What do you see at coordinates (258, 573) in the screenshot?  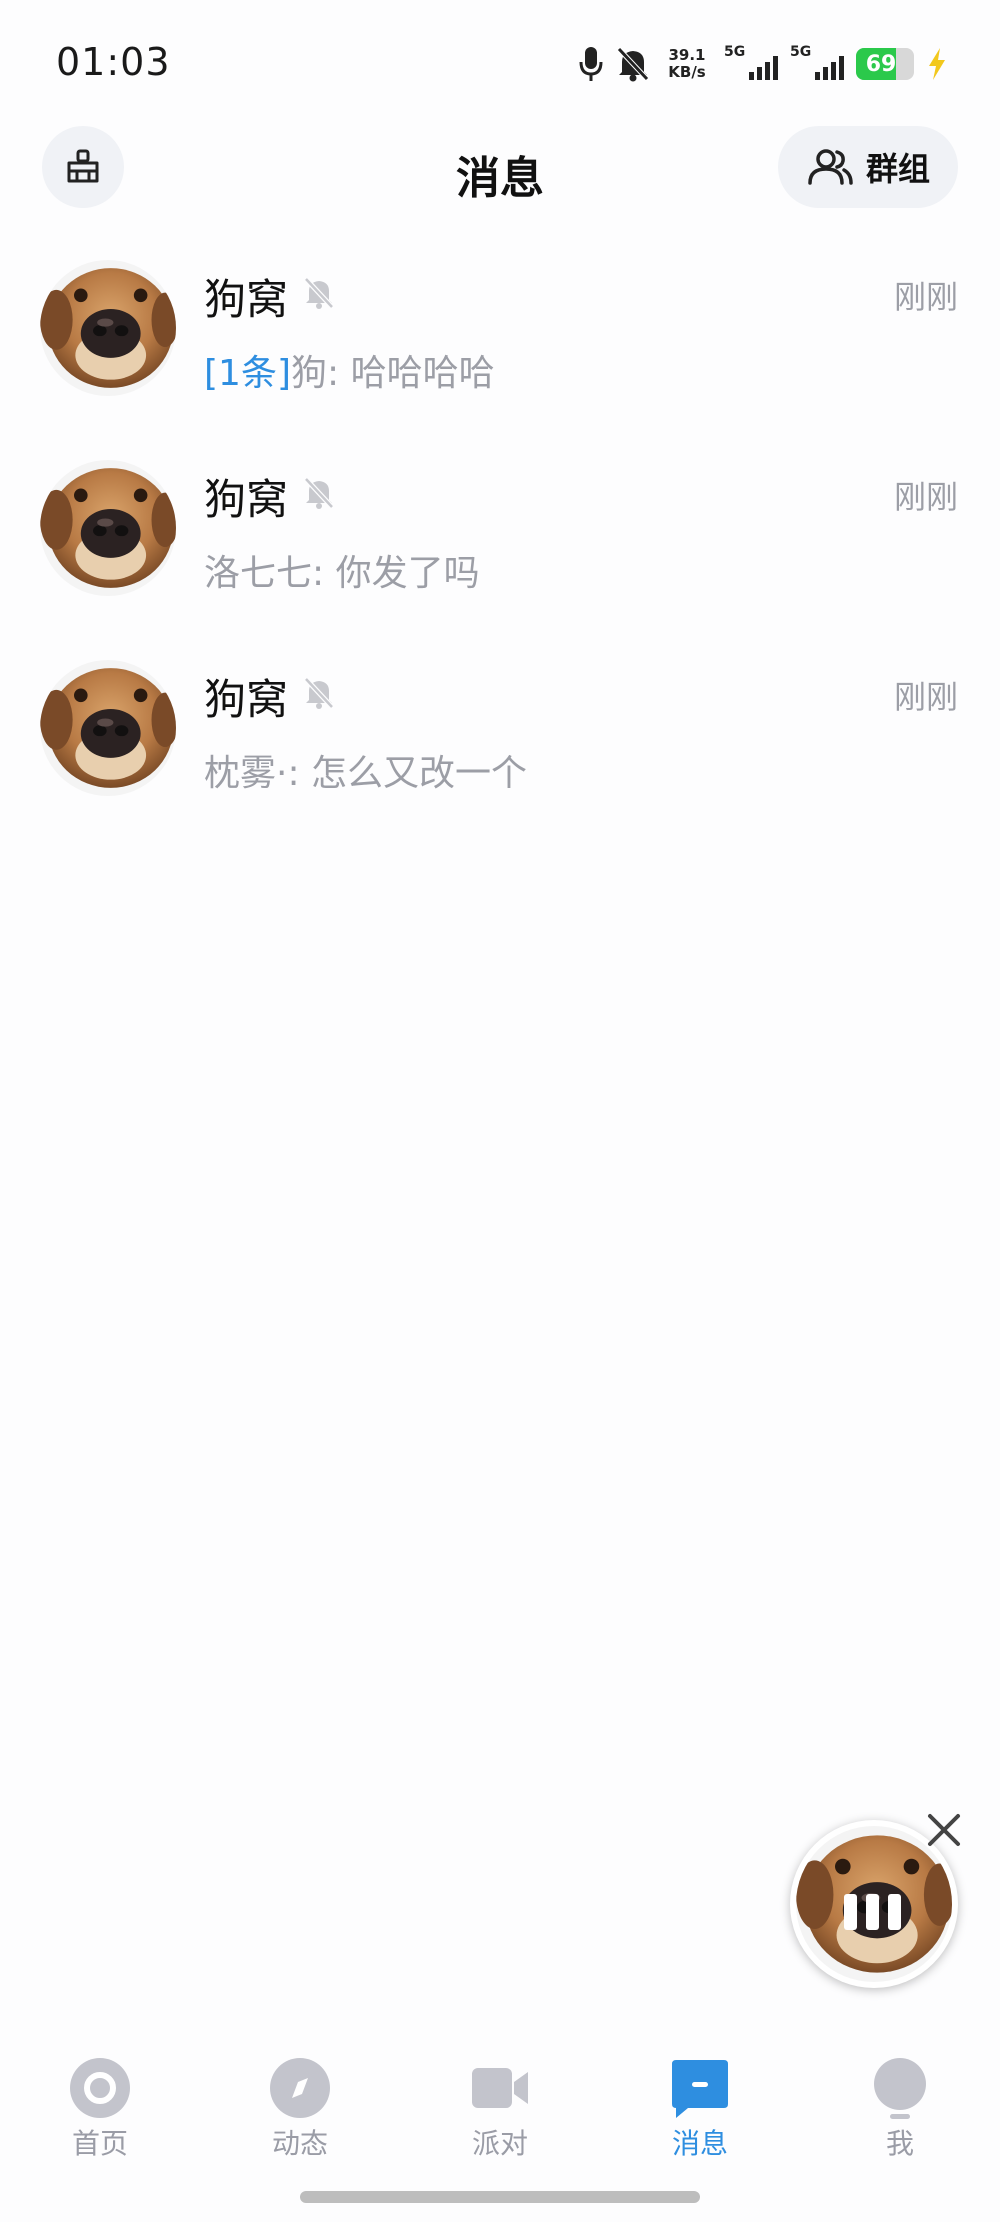 I see `preview-sender: 洛七七` at bounding box center [258, 573].